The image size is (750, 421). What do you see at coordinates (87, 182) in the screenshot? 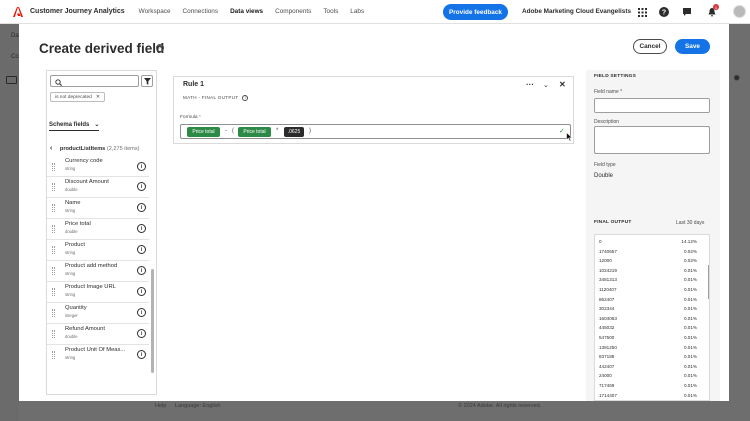
I see `field-name: Discount Amount` at bounding box center [87, 182].